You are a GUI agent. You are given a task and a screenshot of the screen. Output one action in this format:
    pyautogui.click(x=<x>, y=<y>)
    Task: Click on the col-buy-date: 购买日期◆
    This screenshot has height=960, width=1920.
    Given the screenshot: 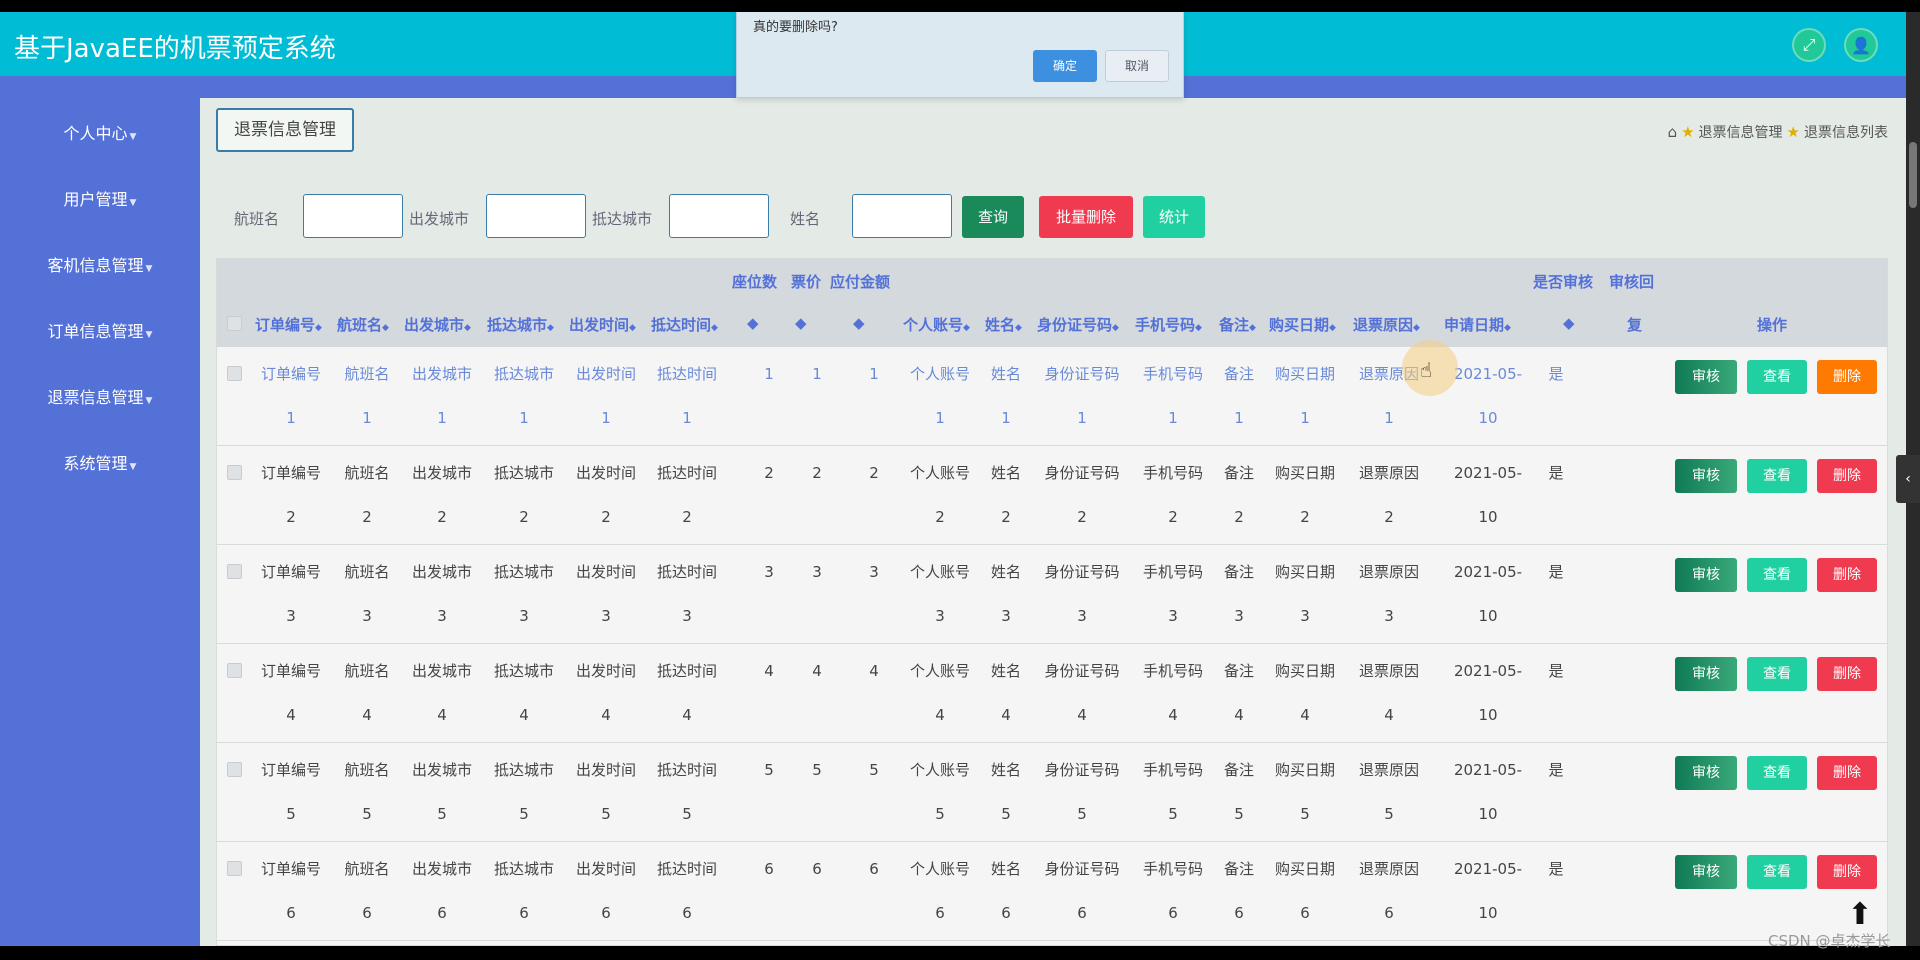 What is the action you would take?
    pyautogui.click(x=1302, y=324)
    